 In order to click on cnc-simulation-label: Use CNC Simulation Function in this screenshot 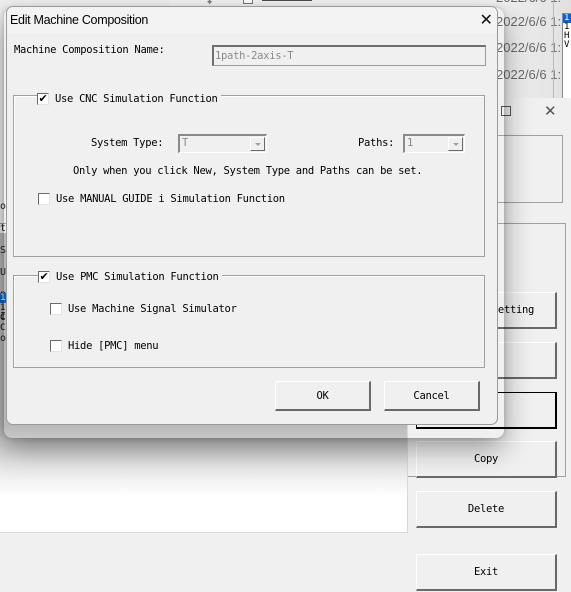, I will do `click(136, 99)`.